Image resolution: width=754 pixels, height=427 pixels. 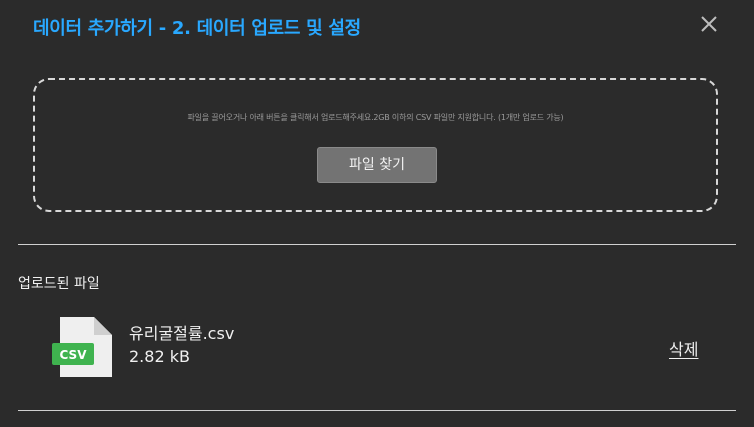 I want to click on uploaded-files-label: 업로드된 파일, so click(x=59, y=284).